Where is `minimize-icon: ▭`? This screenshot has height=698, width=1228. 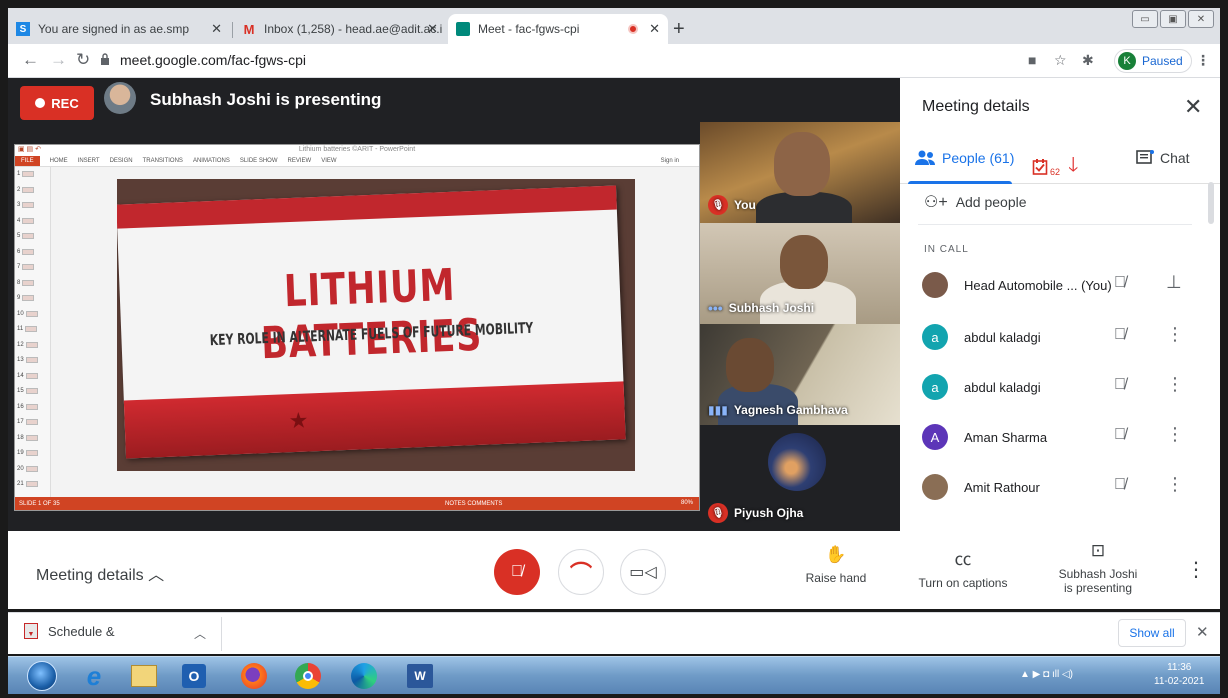
minimize-icon: ▭ is located at coordinates (1145, 19).